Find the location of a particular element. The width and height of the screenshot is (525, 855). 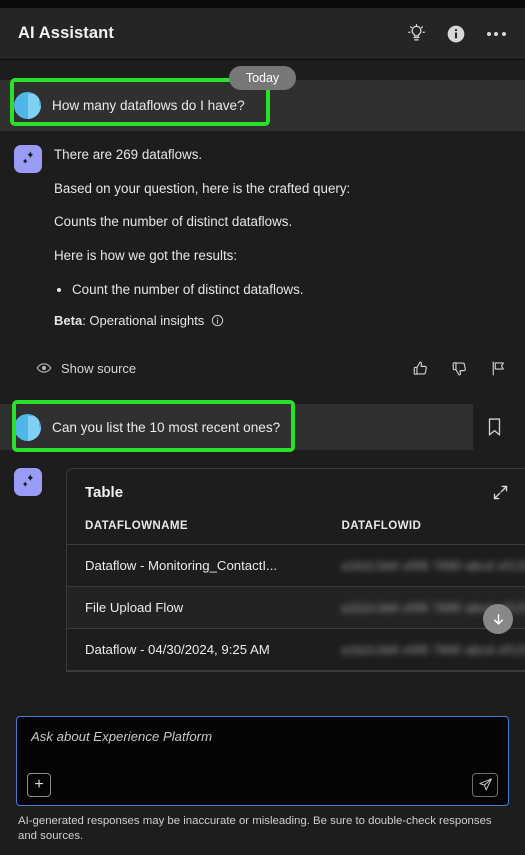

bookmark-icon is located at coordinates (494, 427).